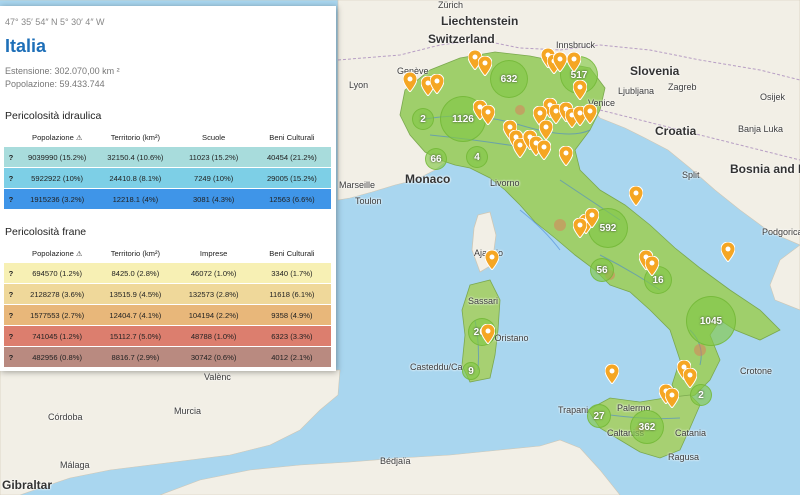 The width and height of the screenshot is (800, 495). What do you see at coordinates (436, 159) in the screenshot?
I see `cluster-marker: 66` at bounding box center [436, 159].